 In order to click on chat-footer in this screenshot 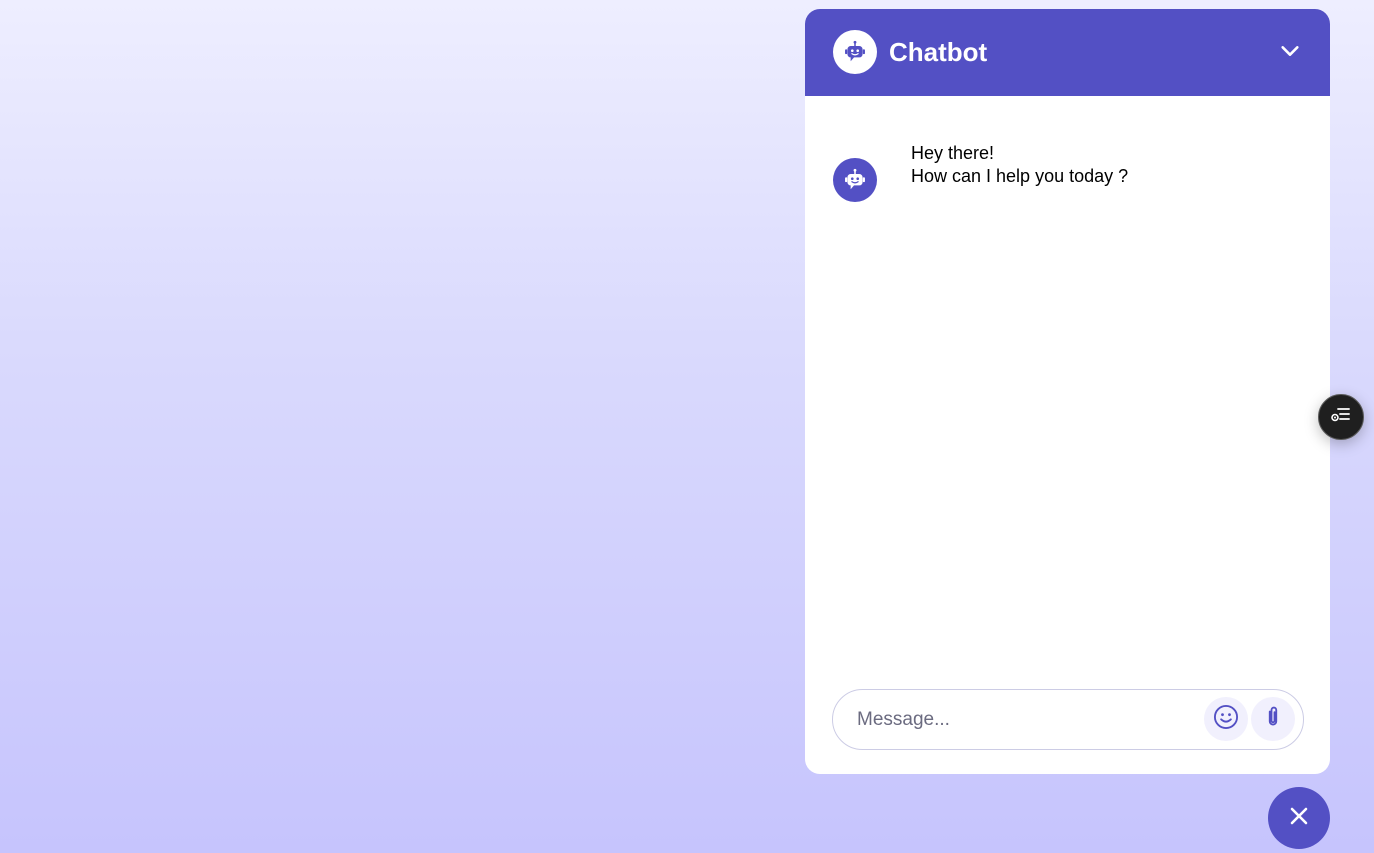, I will do `click(1068, 719)`.